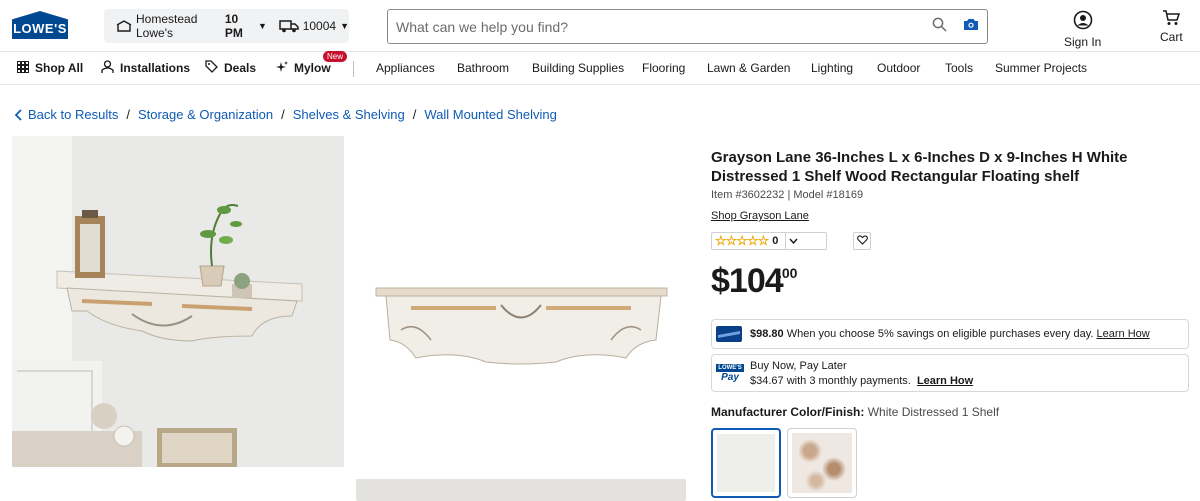 Image resolution: width=1200 pixels, height=501 pixels. What do you see at coordinates (730, 373) in the screenshot?
I see `lowes-pay-logo: LOWE'S Pay` at bounding box center [730, 373].